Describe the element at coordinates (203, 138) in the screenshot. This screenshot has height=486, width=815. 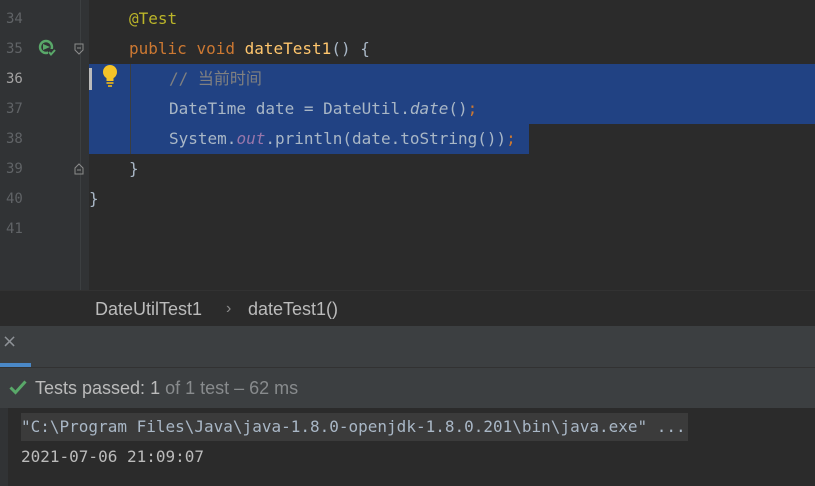
I see `code-part: System.` at that location.